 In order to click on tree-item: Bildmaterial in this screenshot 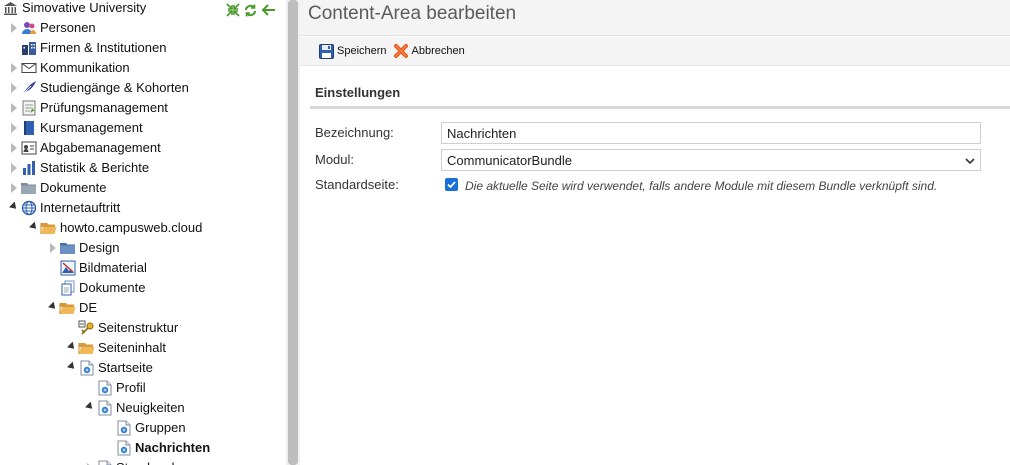, I will do `click(97, 268)`.